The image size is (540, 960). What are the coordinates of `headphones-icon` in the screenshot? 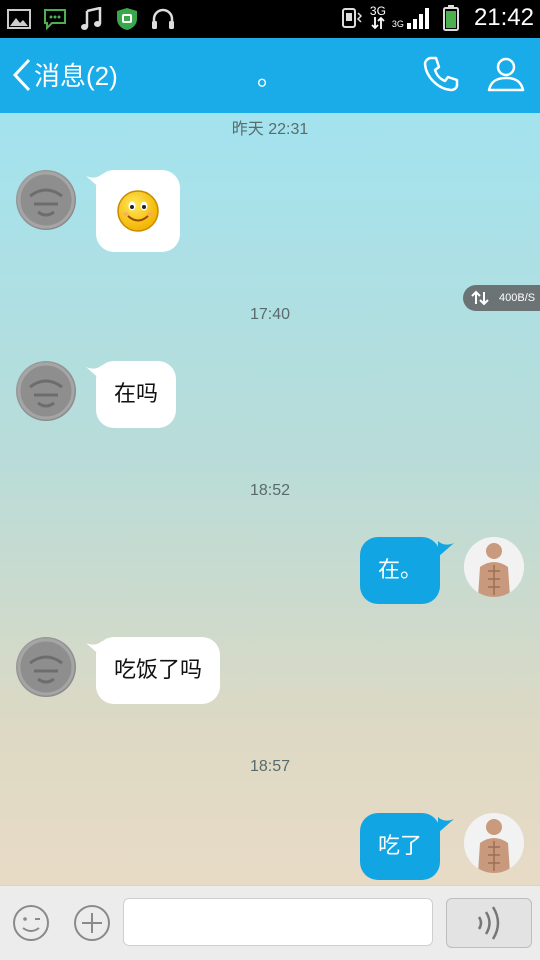 It's located at (163, 19).